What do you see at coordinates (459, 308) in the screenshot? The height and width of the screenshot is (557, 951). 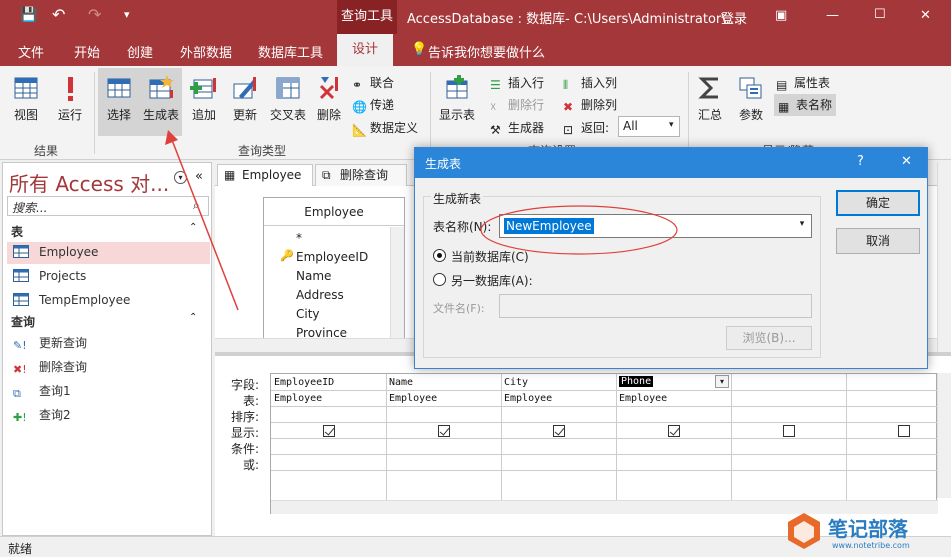 I see `file-name-label: 文件名(F):` at bounding box center [459, 308].